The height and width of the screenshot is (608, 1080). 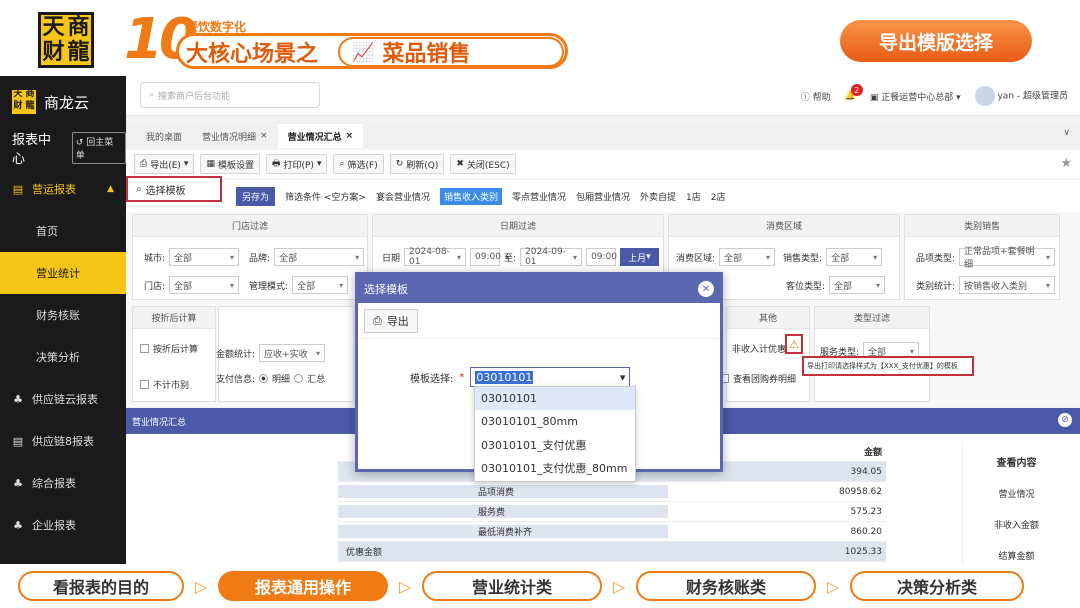 I want to click on time-from-input: 09:00, so click(x=485, y=257).